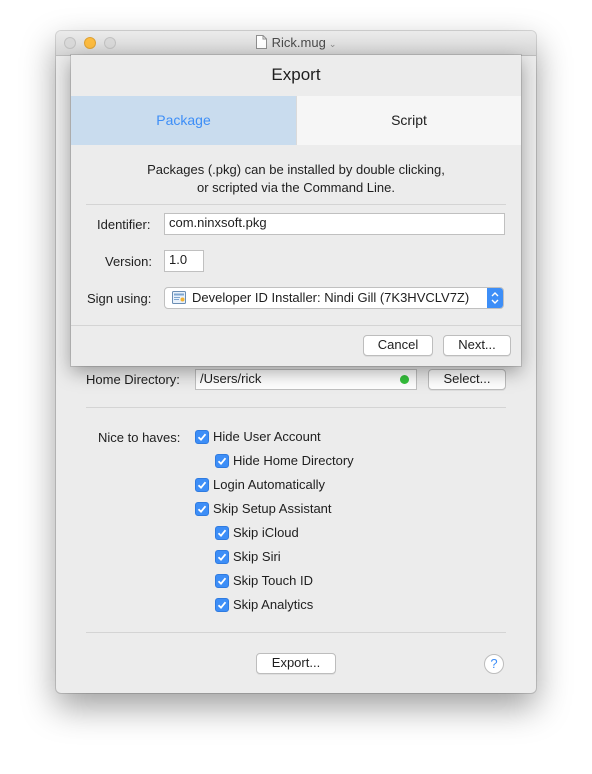 The width and height of the screenshot is (592, 774). I want to click on popup-stepper, so click(495, 298).